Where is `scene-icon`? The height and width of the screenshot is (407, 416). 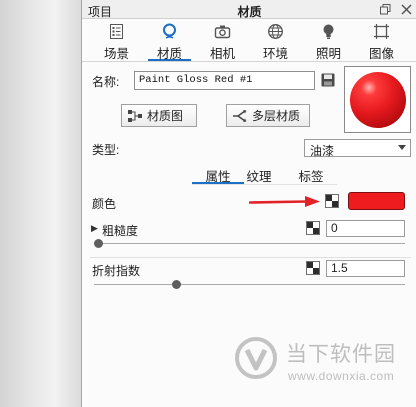 scene-icon is located at coordinates (116, 31).